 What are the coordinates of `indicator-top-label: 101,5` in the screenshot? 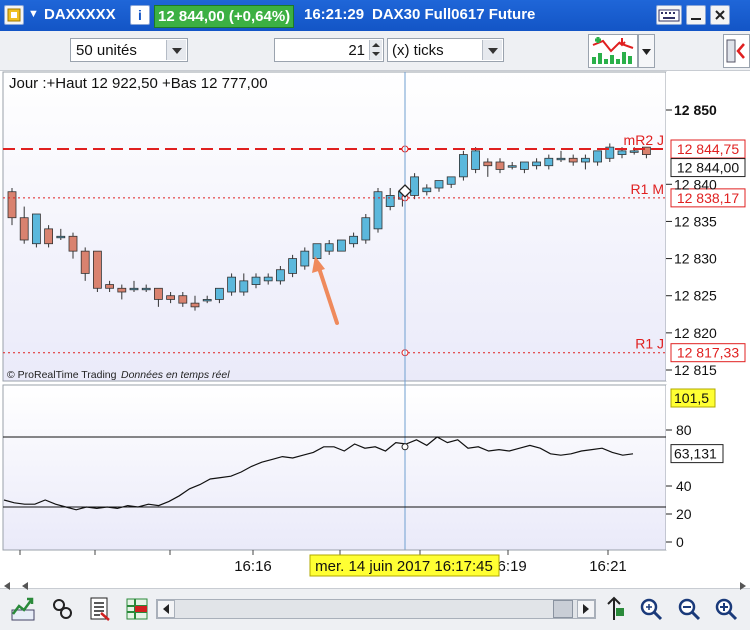 It's located at (691, 398).